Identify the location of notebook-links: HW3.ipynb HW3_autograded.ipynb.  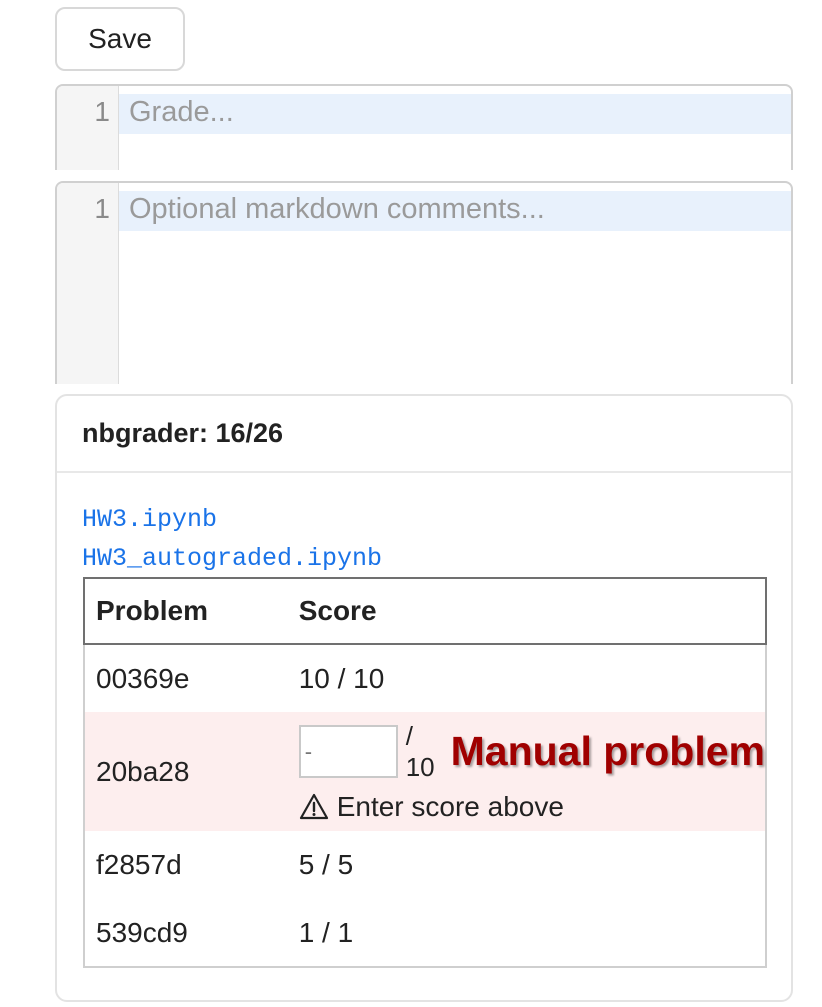
(232, 539).